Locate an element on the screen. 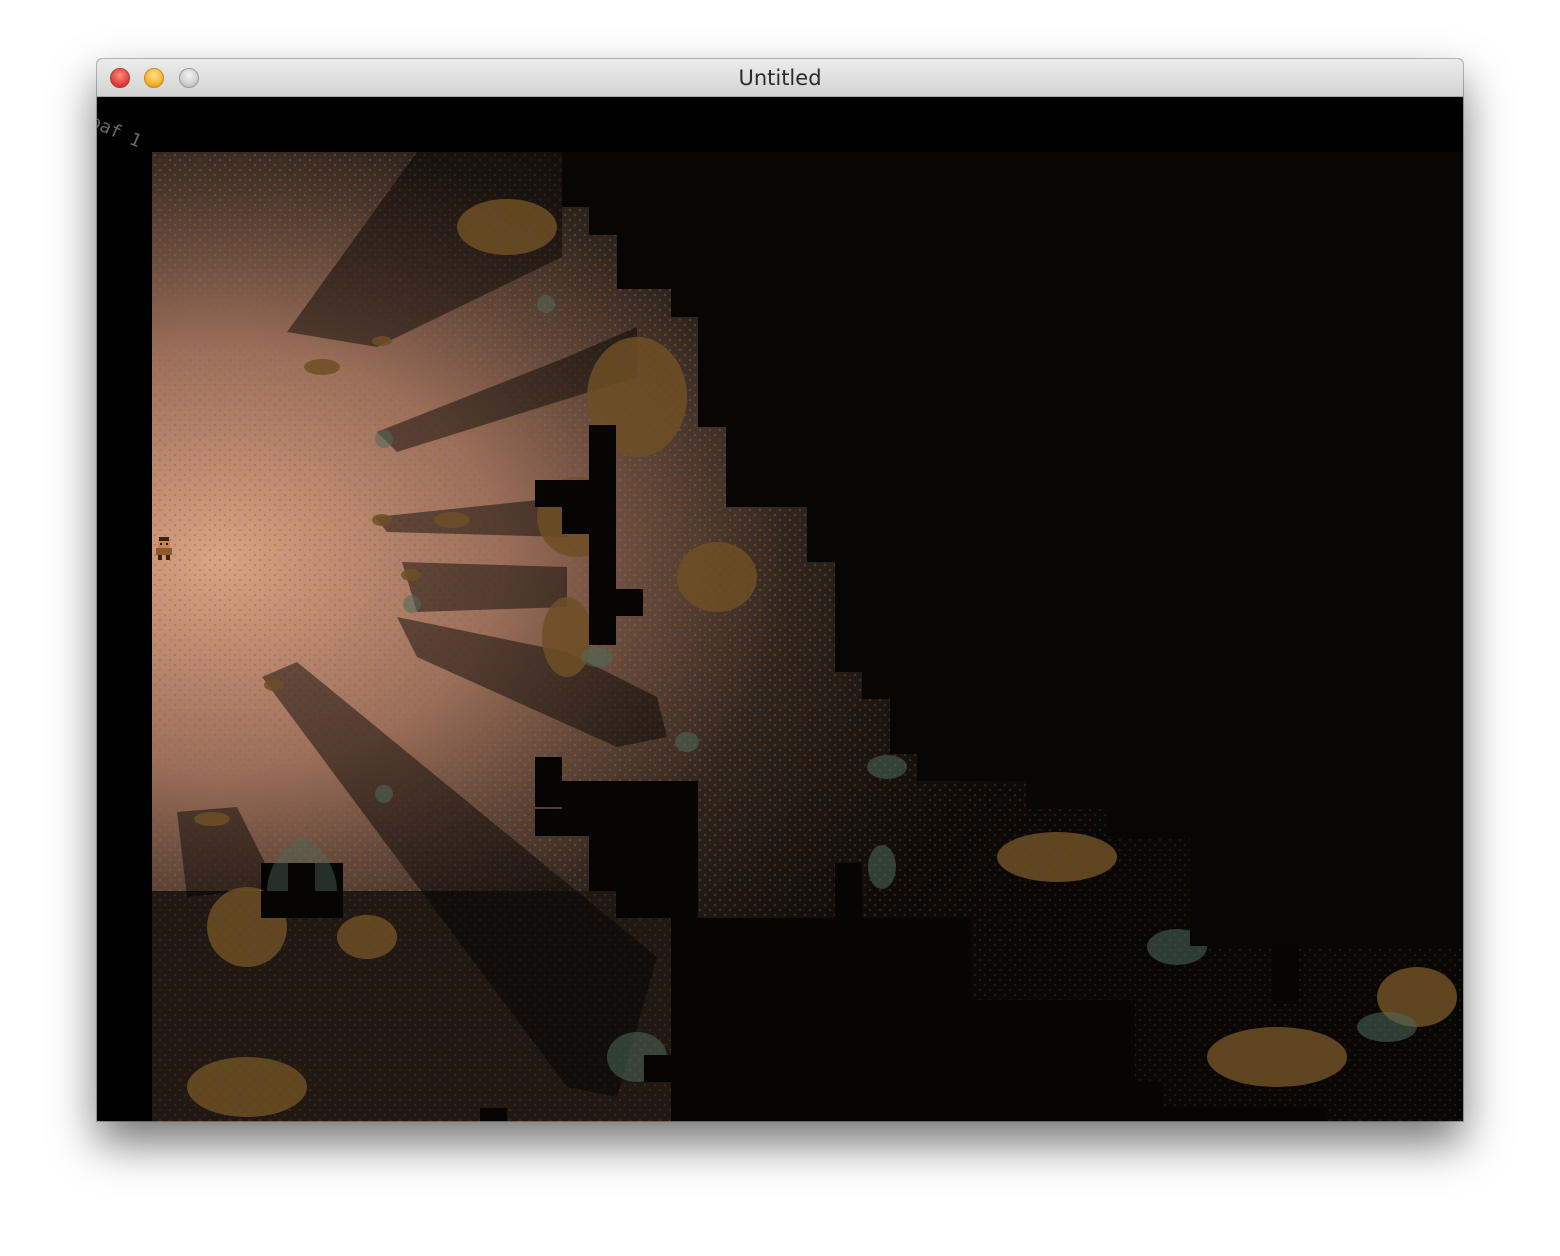  title-bar: Untitled is located at coordinates (780, 78).